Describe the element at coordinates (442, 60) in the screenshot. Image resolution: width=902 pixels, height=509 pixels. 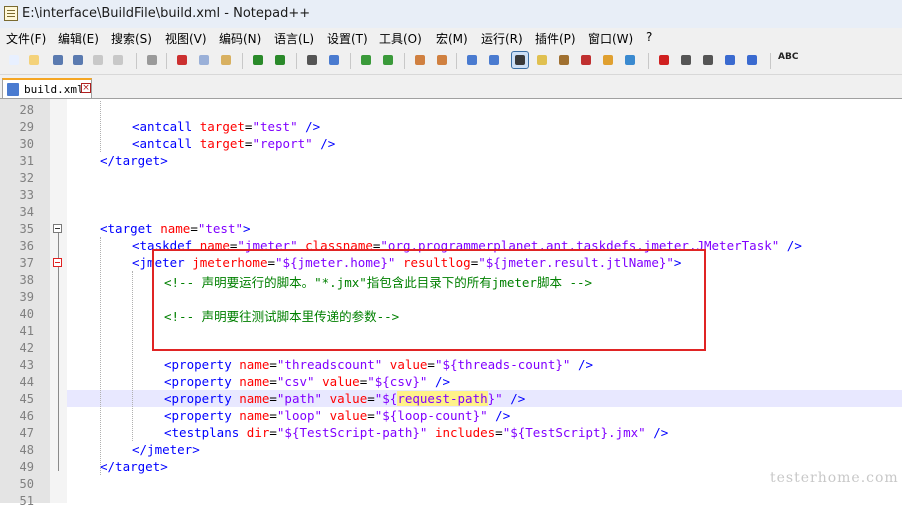
I see `sync-h-icon` at that location.